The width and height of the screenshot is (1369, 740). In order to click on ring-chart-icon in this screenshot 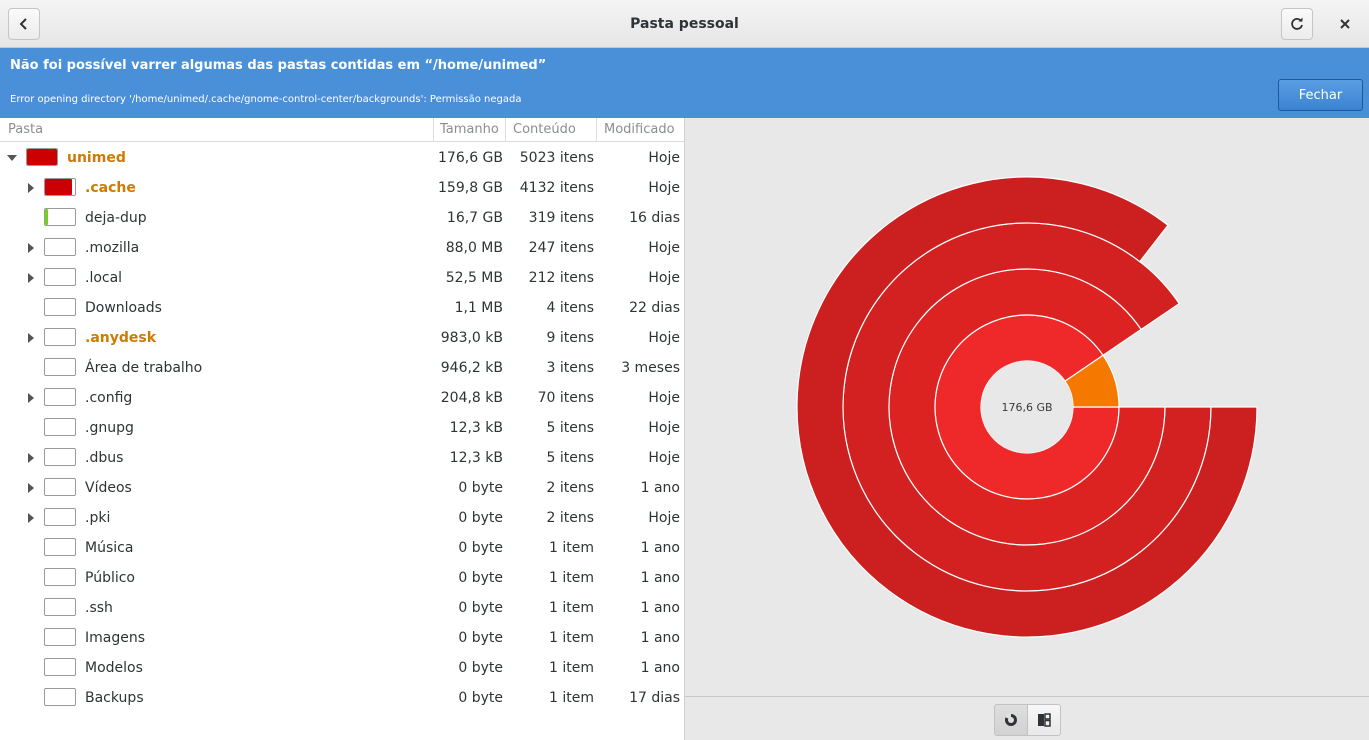, I will do `click(1011, 719)`.